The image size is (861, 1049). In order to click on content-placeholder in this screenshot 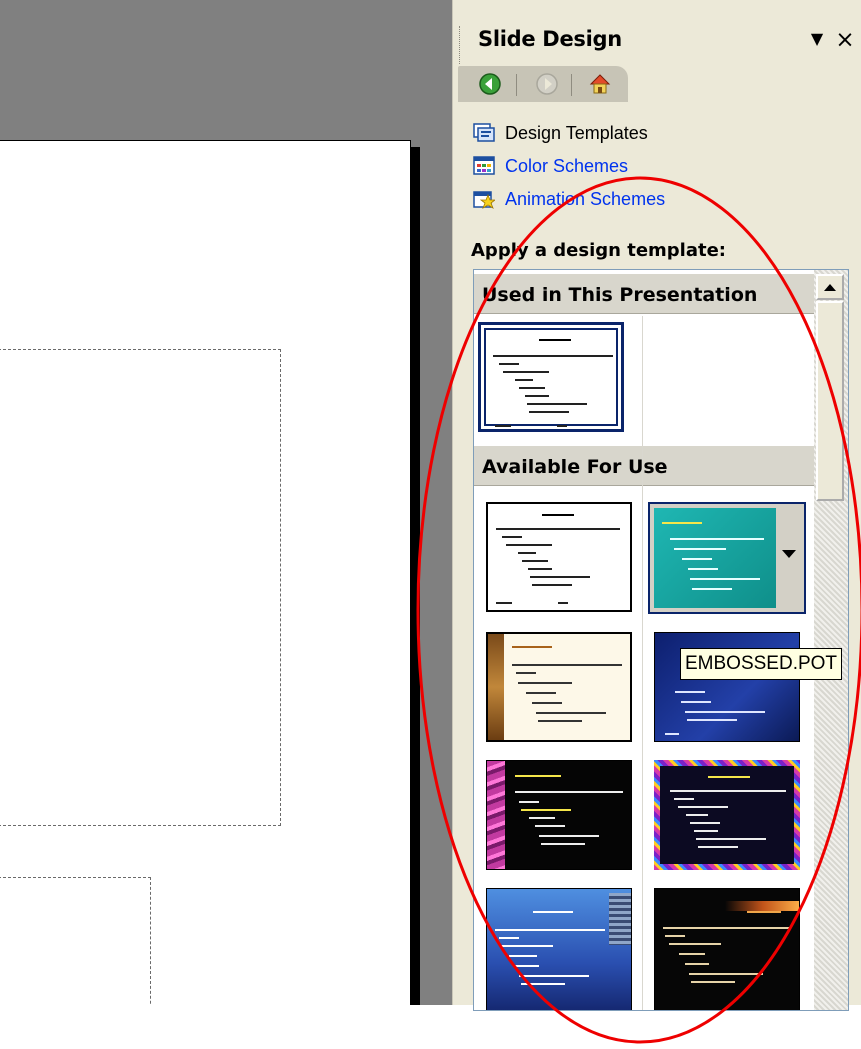, I will do `click(75, 941)`.